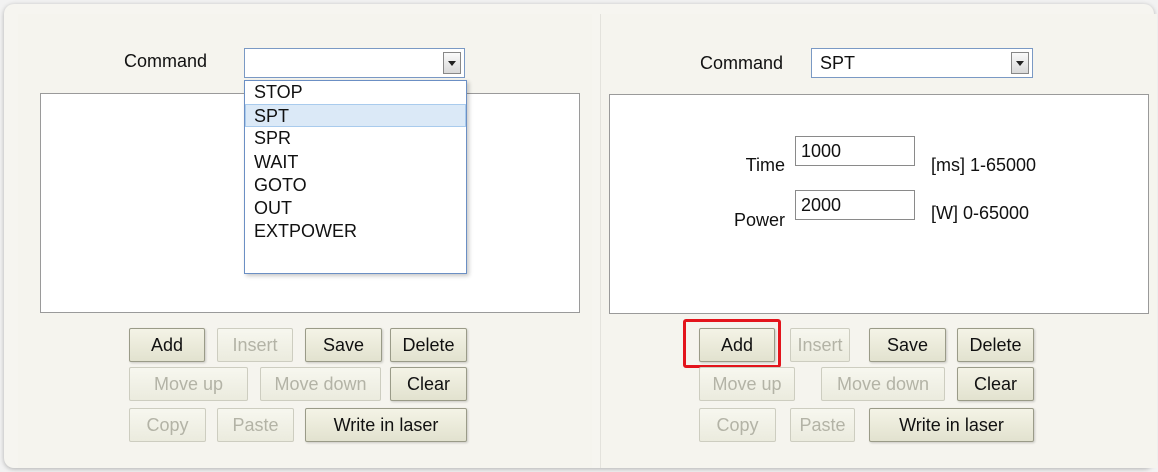 Image resolution: width=1158 pixels, height=472 pixels. Describe the element at coordinates (355, 231) in the screenshot. I see `dropdown-option-extpower: EXTPOWER` at that location.